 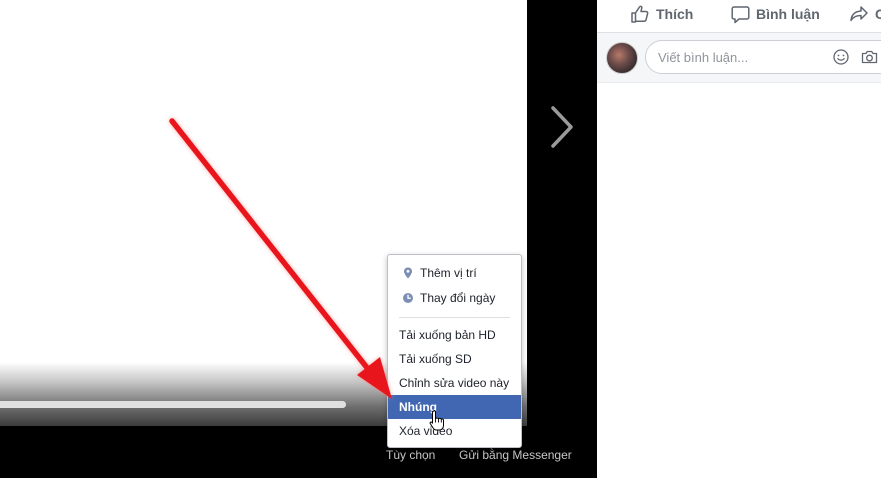 I want to click on menu-item-label: Chỉnh sửa video này, so click(x=454, y=383).